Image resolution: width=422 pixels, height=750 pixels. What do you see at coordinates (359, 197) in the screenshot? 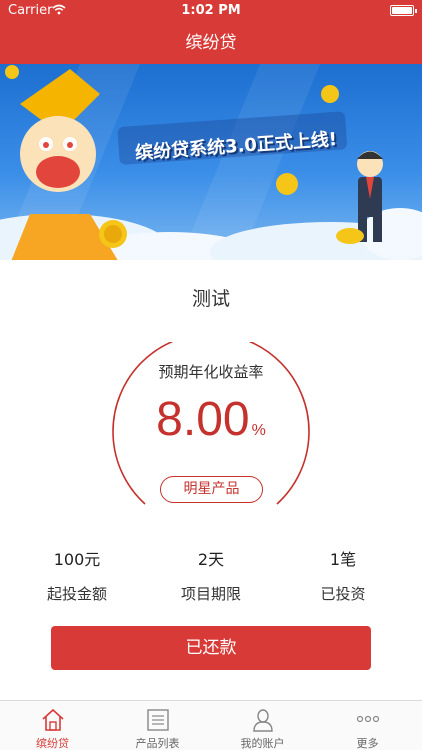
I see `businessman-figure` at bounding box center [359, 197].